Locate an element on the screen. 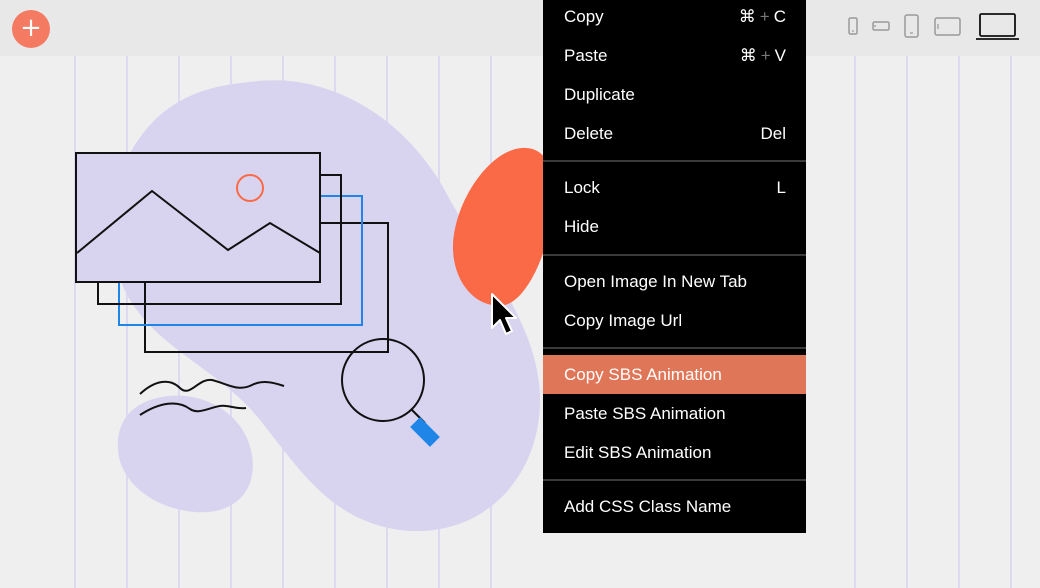 The height and width of the screenshot is (588, 1040). shortcut: L is located at coordinates (781, 187).